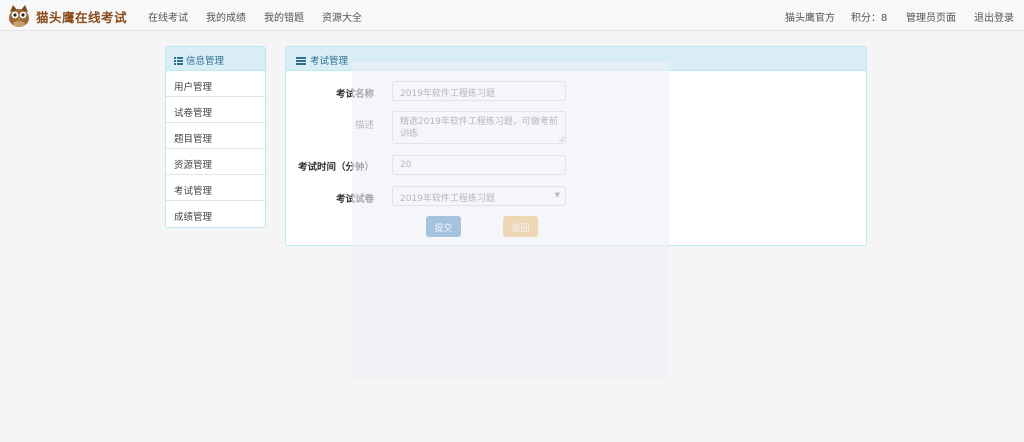 Image resolution: width=1024 pixels, height=442 pixels. I want to click on exam-time-input: 20, so click(479, 165).